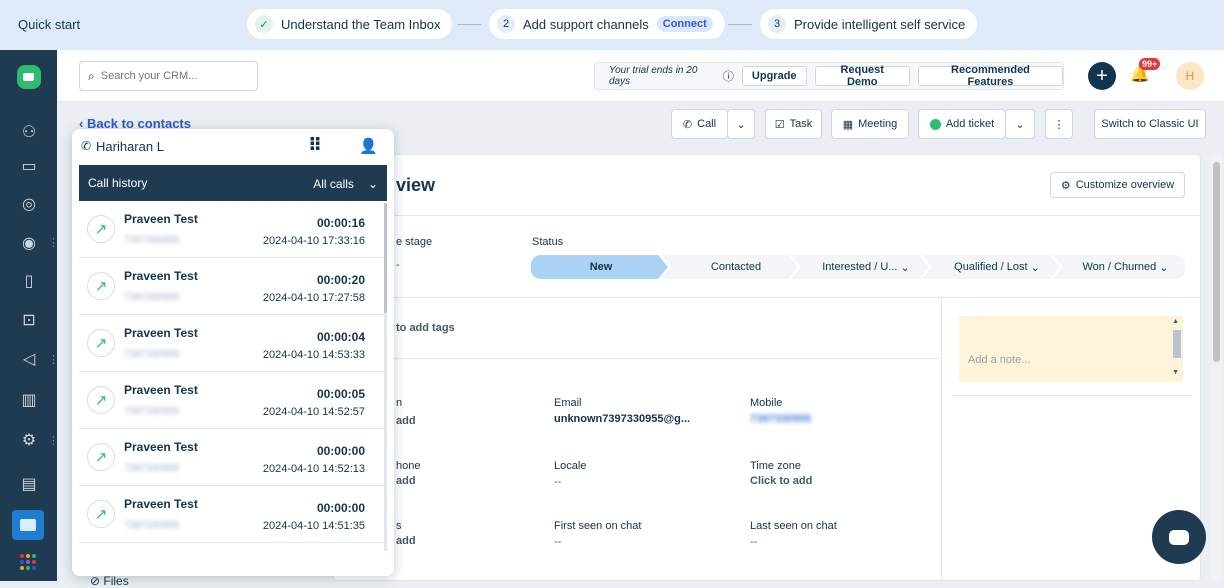 This screenshot has width=1224, height=588. I want to click on step-add-channels: 2 Add support channels Connect, so click(607, 24).